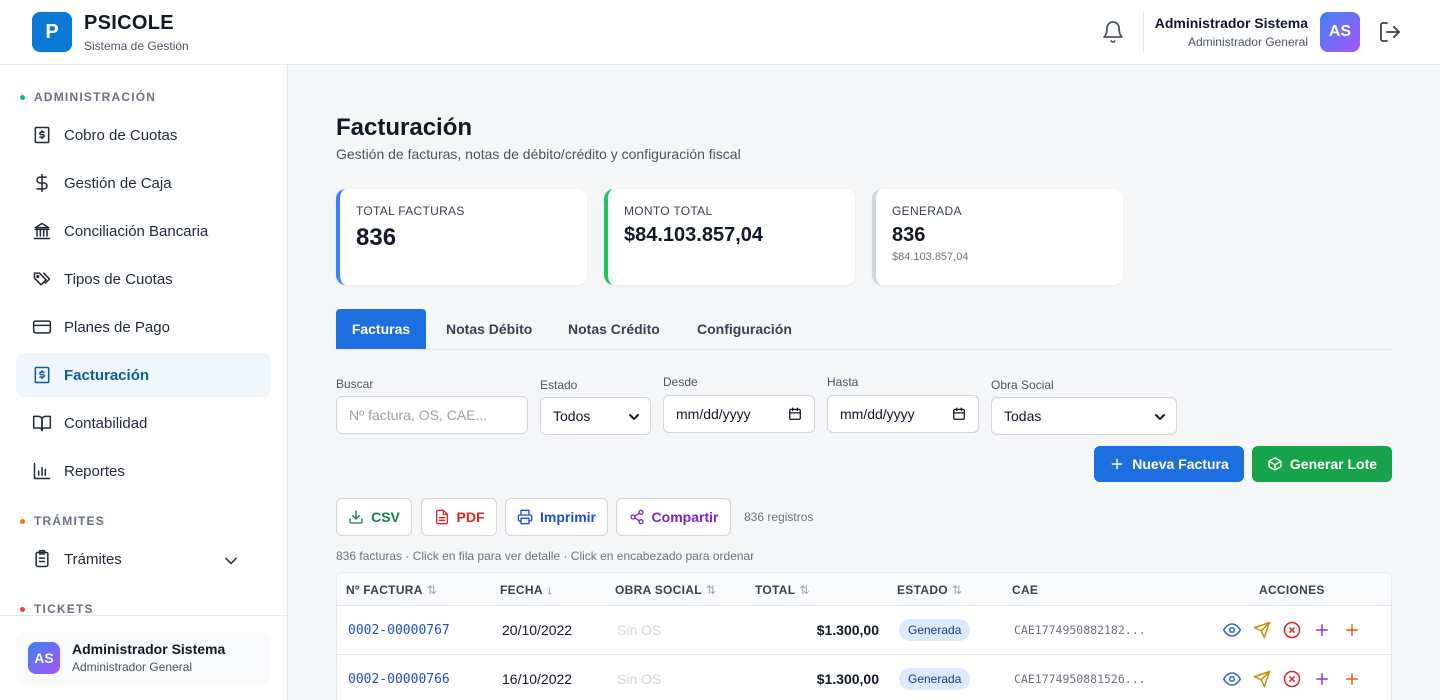 The width and height of the screenshot is (1440, 700). What do you see at coordinates (843, 382) in the screenshot?
I see `hasta-label: Hasta` at bounding box center [843, 382].